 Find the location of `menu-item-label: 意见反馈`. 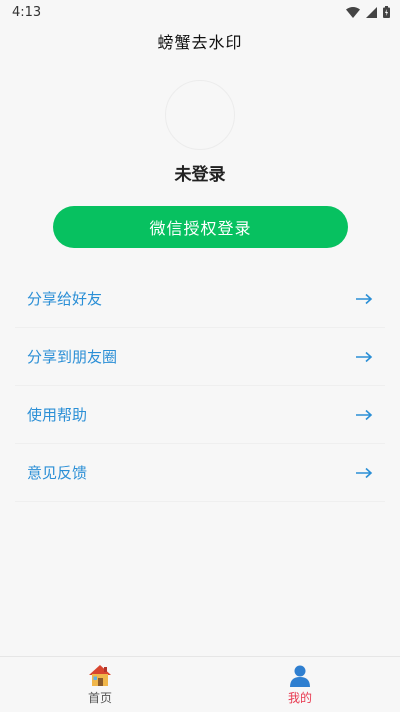

menu-item-label: 意见反馈 is located at coordinates (57, 473).